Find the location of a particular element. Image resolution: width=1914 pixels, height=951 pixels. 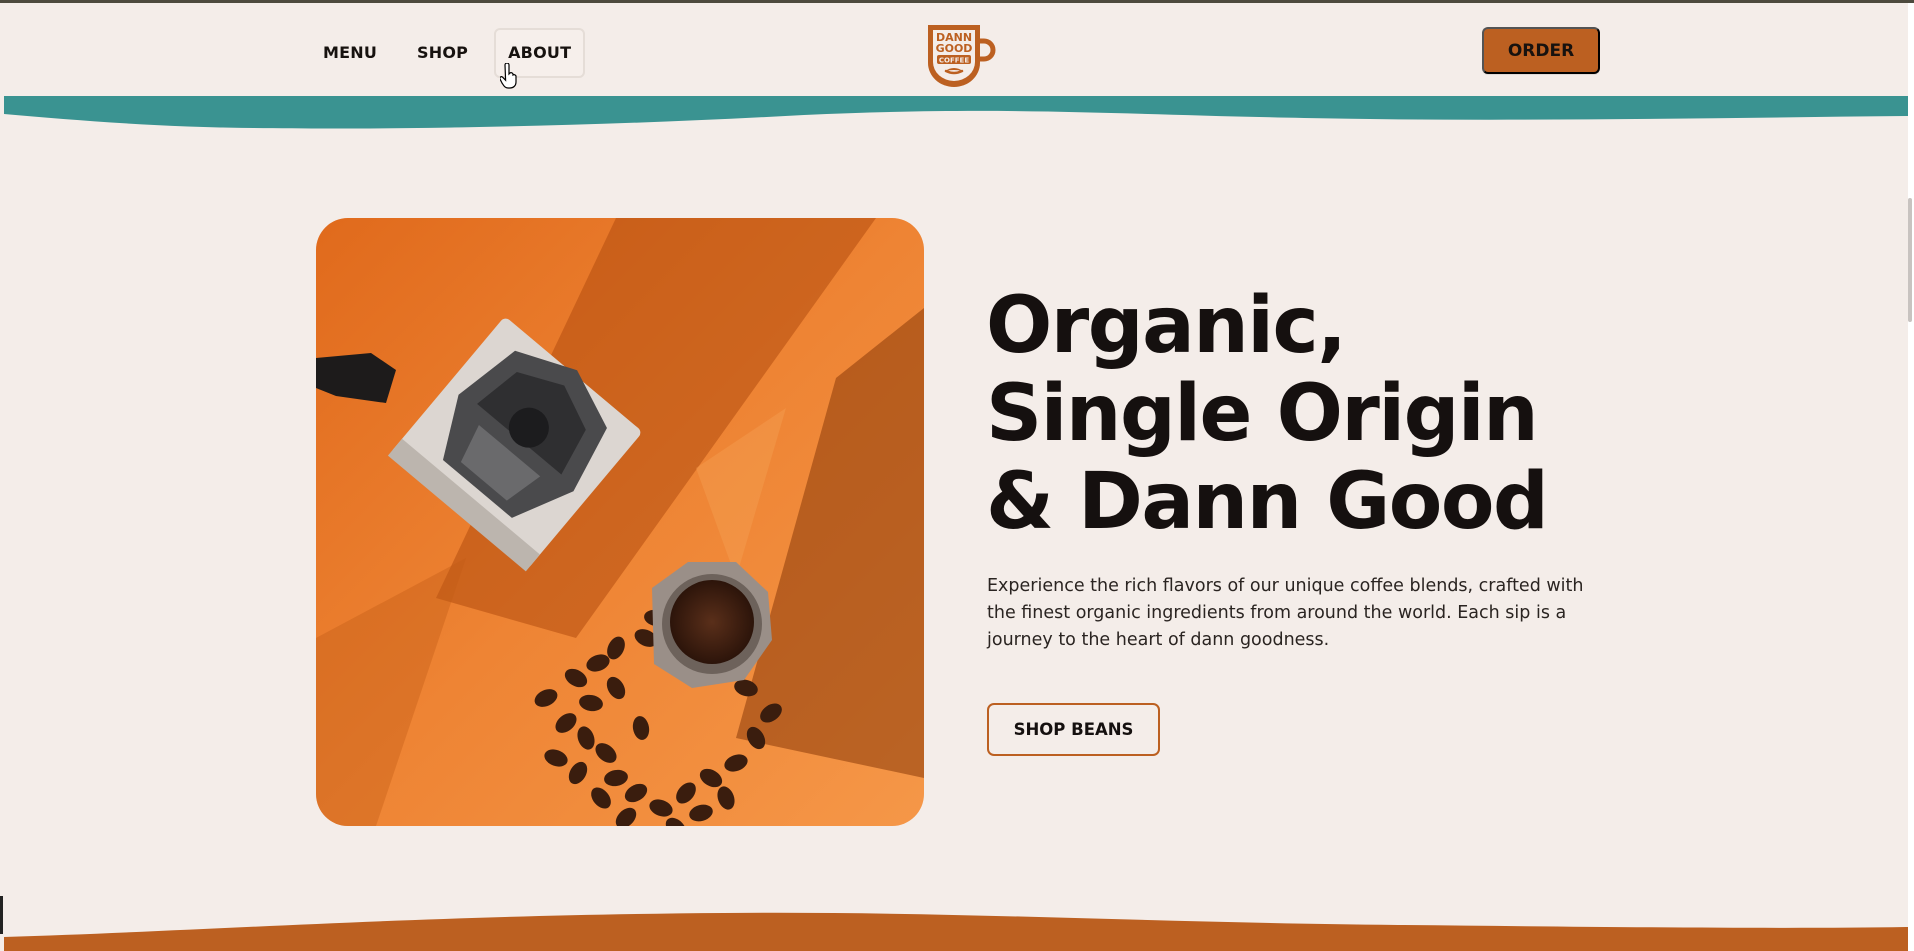

orange-wave-divider is located at coordinates (956, 931).